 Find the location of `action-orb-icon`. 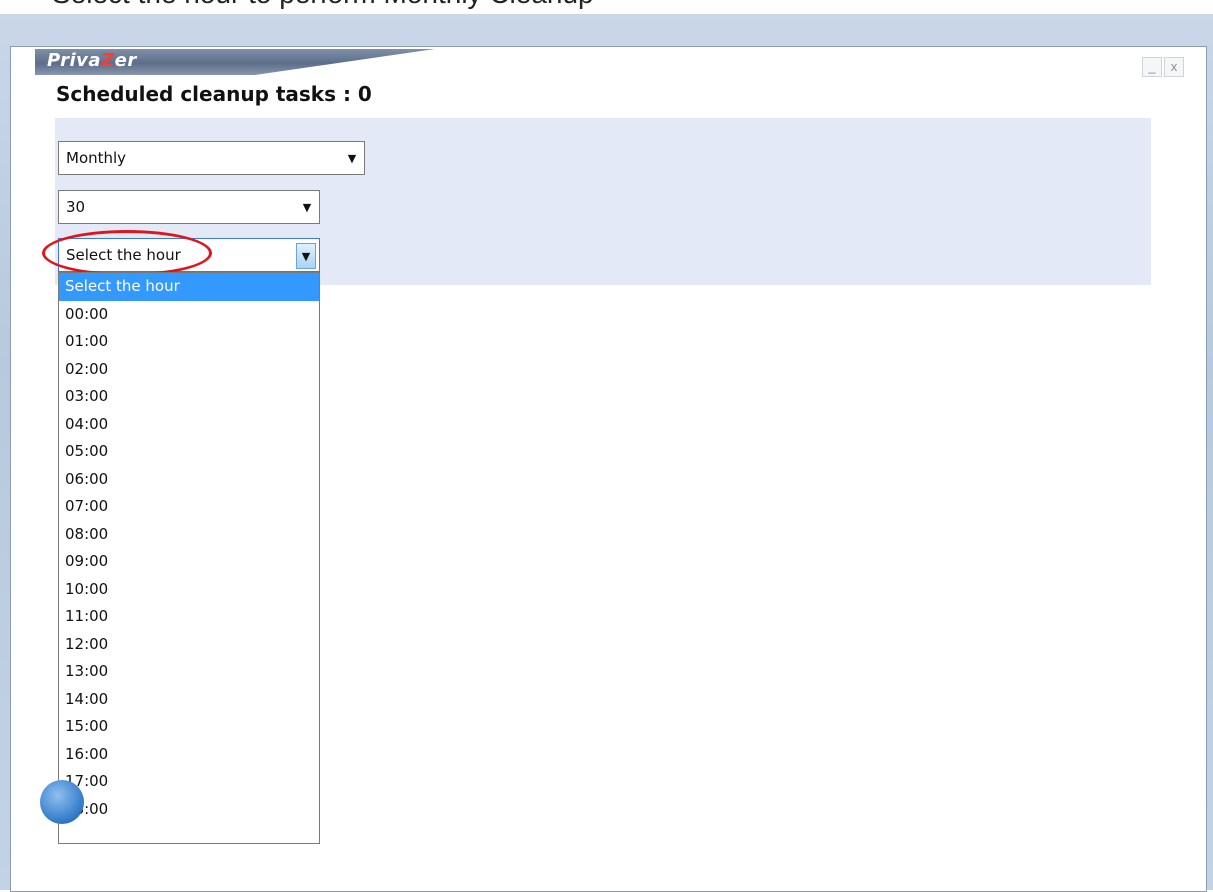

action-orb-icon is located at coordinates (62, 802).